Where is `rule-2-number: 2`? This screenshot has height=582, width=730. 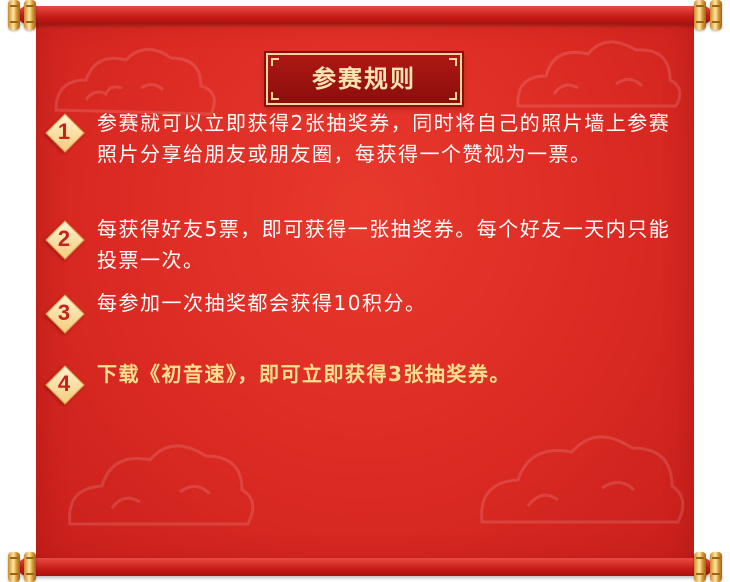 rule-2-number: 2 is located at coordinates (64, 238).